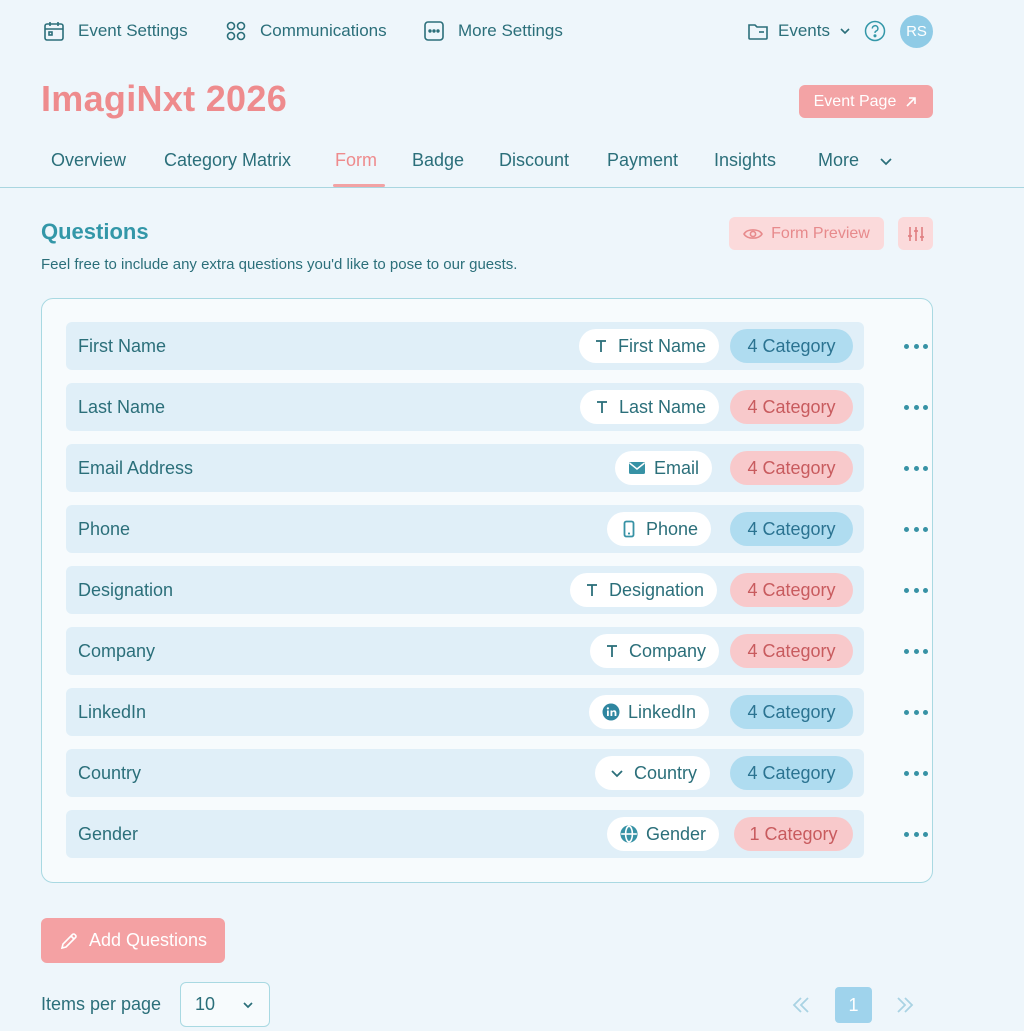  What do you see at coordinates (497, 651) in the screenshot?
I see `question-row-company: Company Company 4 Category` at bounding box center [497, 651].